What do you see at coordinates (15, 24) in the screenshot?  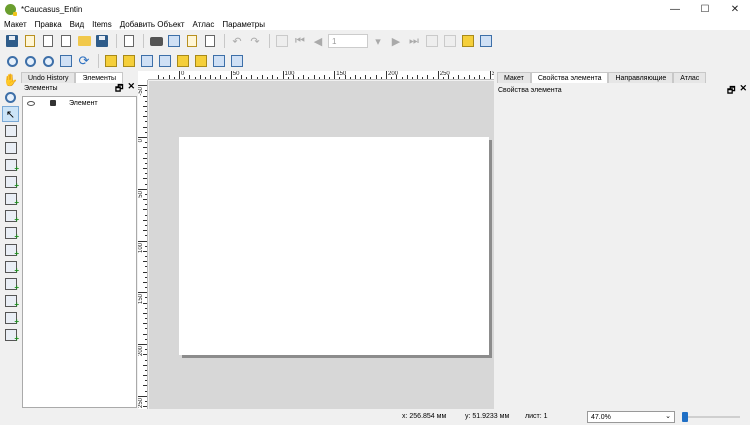 I see `menu-layout: Макет` at bounding box center [15, 24].